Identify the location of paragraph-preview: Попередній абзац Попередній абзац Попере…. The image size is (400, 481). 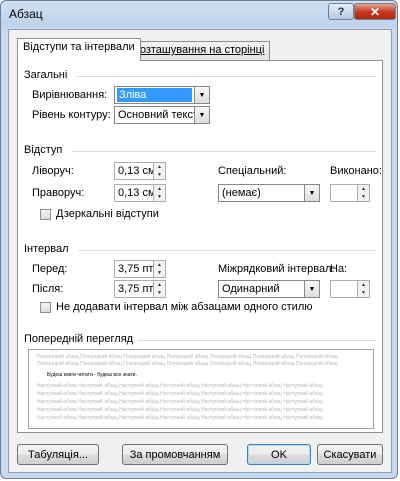
(201, 389).